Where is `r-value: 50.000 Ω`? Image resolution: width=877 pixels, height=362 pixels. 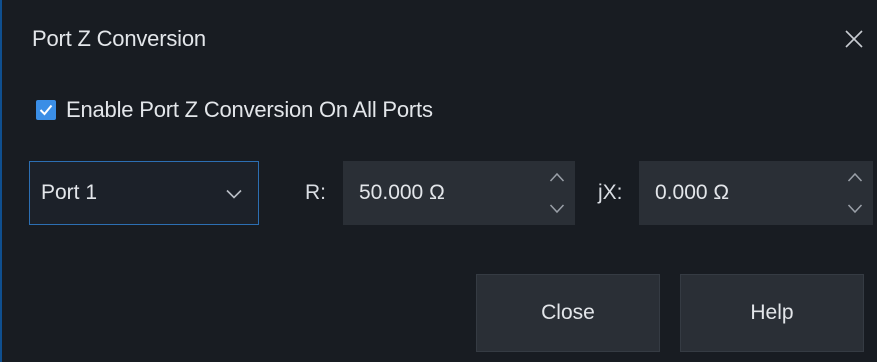
r-value: 50.000 Ω is located at coordinates (402, 192).